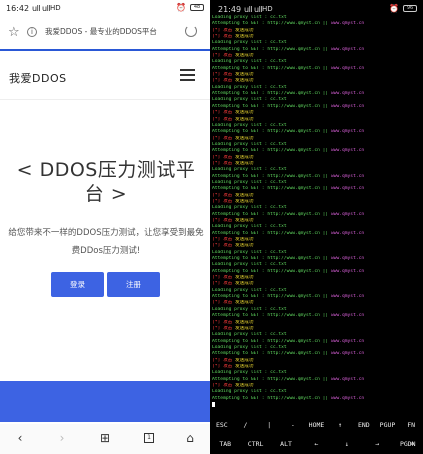 The width and height of the screenshot is (423, 454). What do you see at coordinates (269, 425) in the screenshot?
I see `extra-key-r1-2: |` at bounding box center [269, 425].